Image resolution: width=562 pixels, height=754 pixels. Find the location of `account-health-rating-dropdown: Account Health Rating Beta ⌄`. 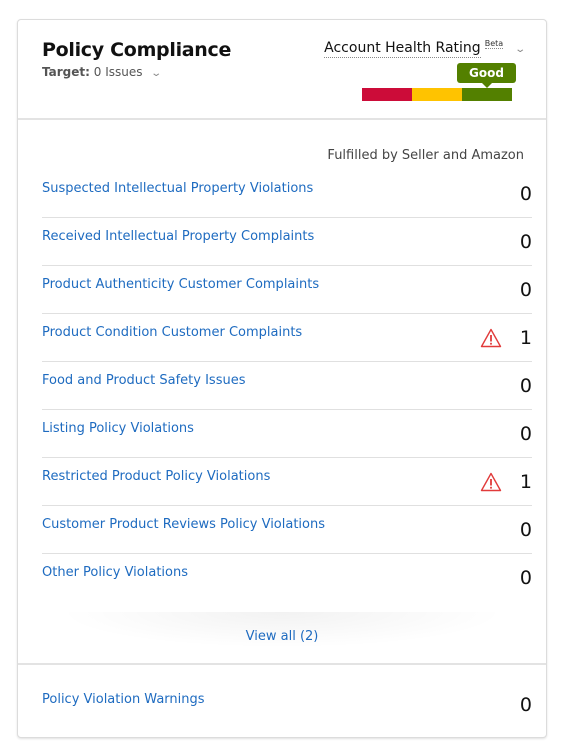

account-health-rating-dropdown: Account Health Rating Beta ⌄ is located at coordinates (425, 48).